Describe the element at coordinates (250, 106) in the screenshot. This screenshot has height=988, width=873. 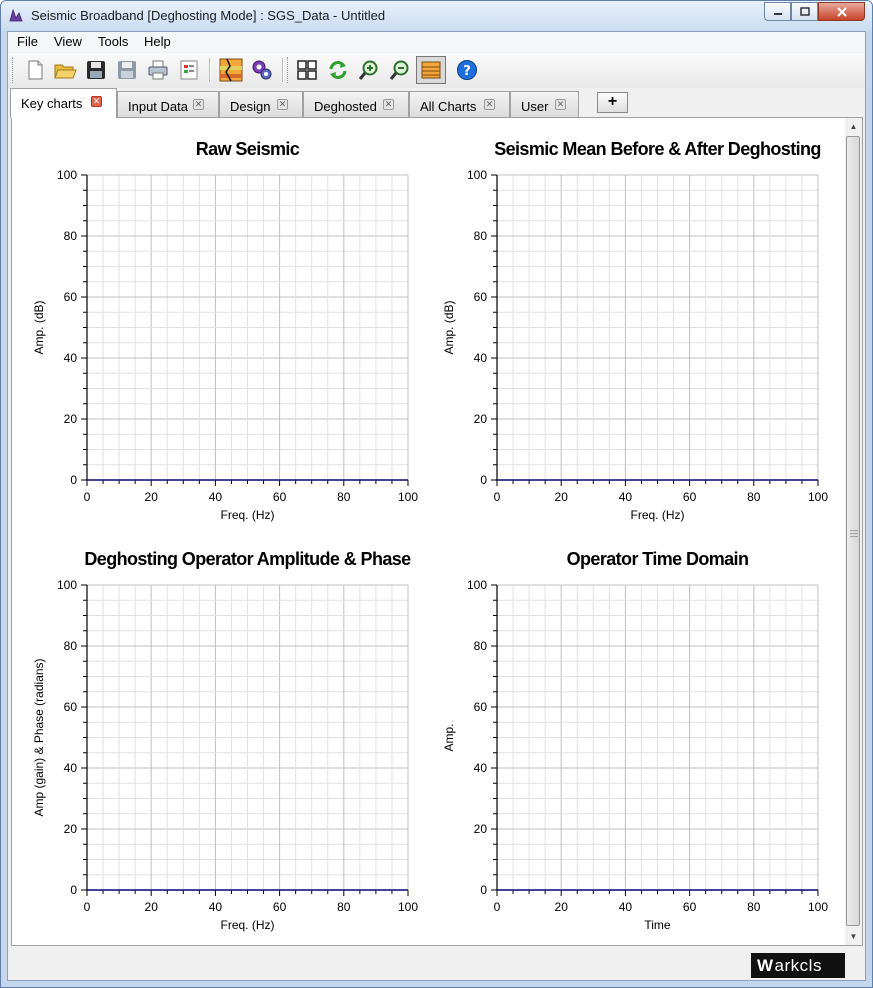
I see `tab-label: Design` at that location.